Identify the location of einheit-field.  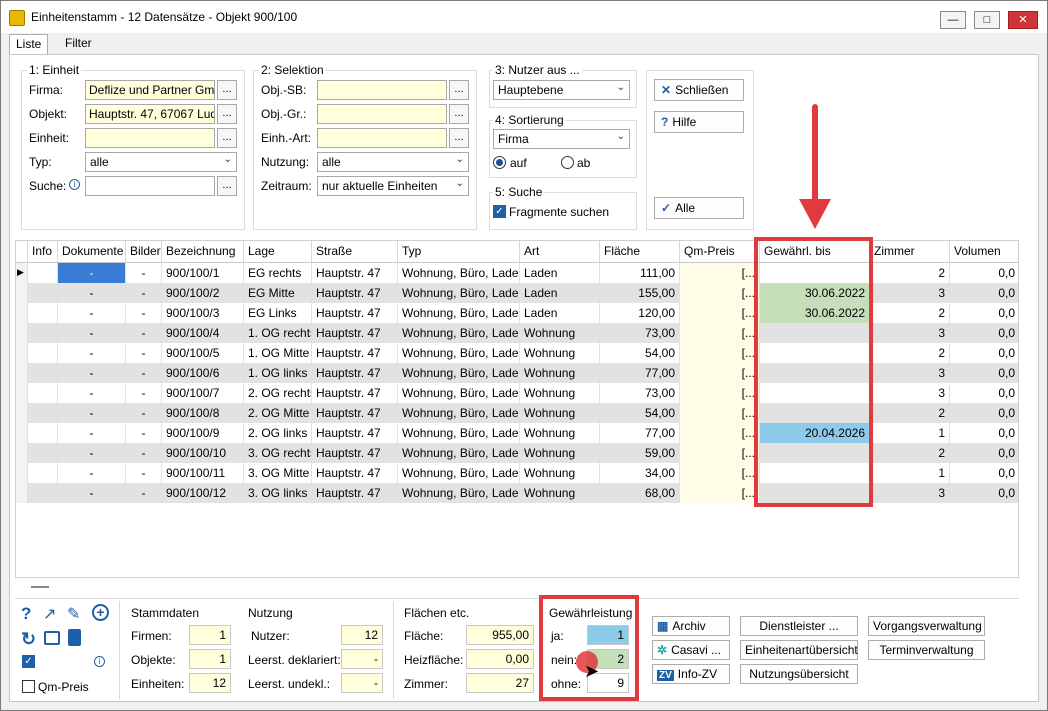
(150, 138).